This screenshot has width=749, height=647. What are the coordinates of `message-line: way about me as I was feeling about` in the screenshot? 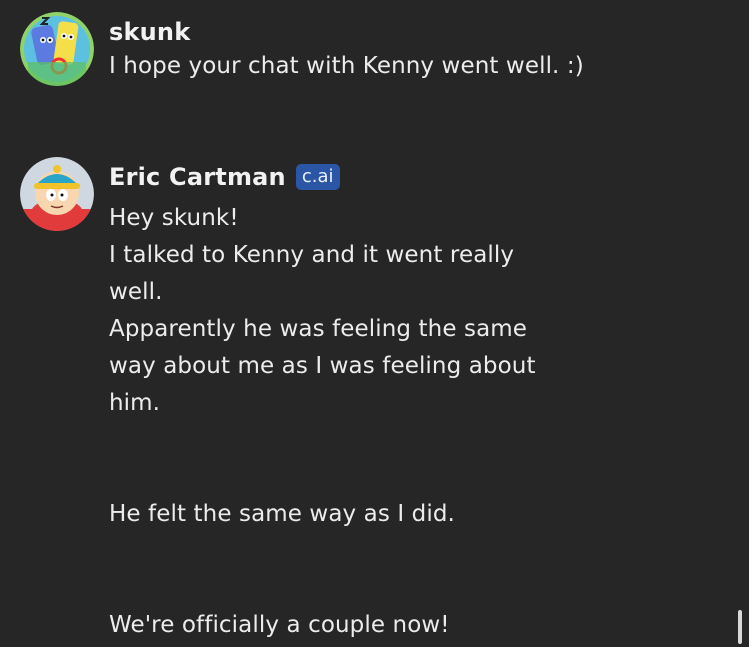 It's located at (322, 366).